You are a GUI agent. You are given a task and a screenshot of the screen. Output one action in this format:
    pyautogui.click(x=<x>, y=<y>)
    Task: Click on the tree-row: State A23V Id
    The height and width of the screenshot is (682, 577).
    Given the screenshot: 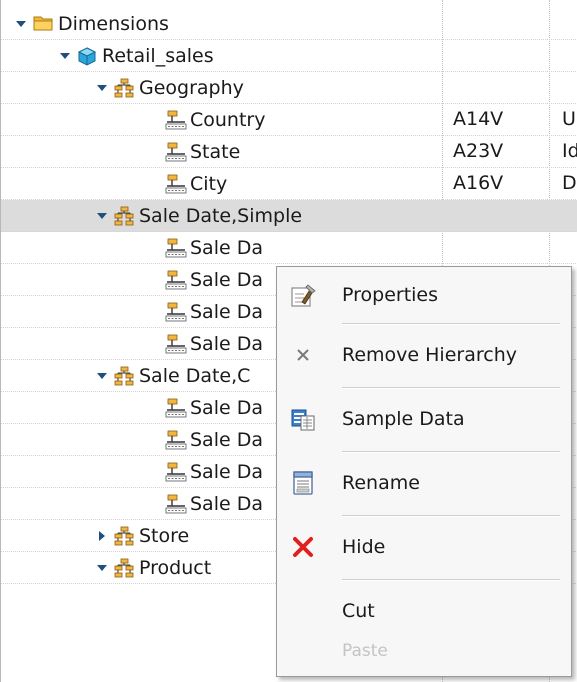 What is the action you would take?
    pyautogui.click(x=289, y=152)
    